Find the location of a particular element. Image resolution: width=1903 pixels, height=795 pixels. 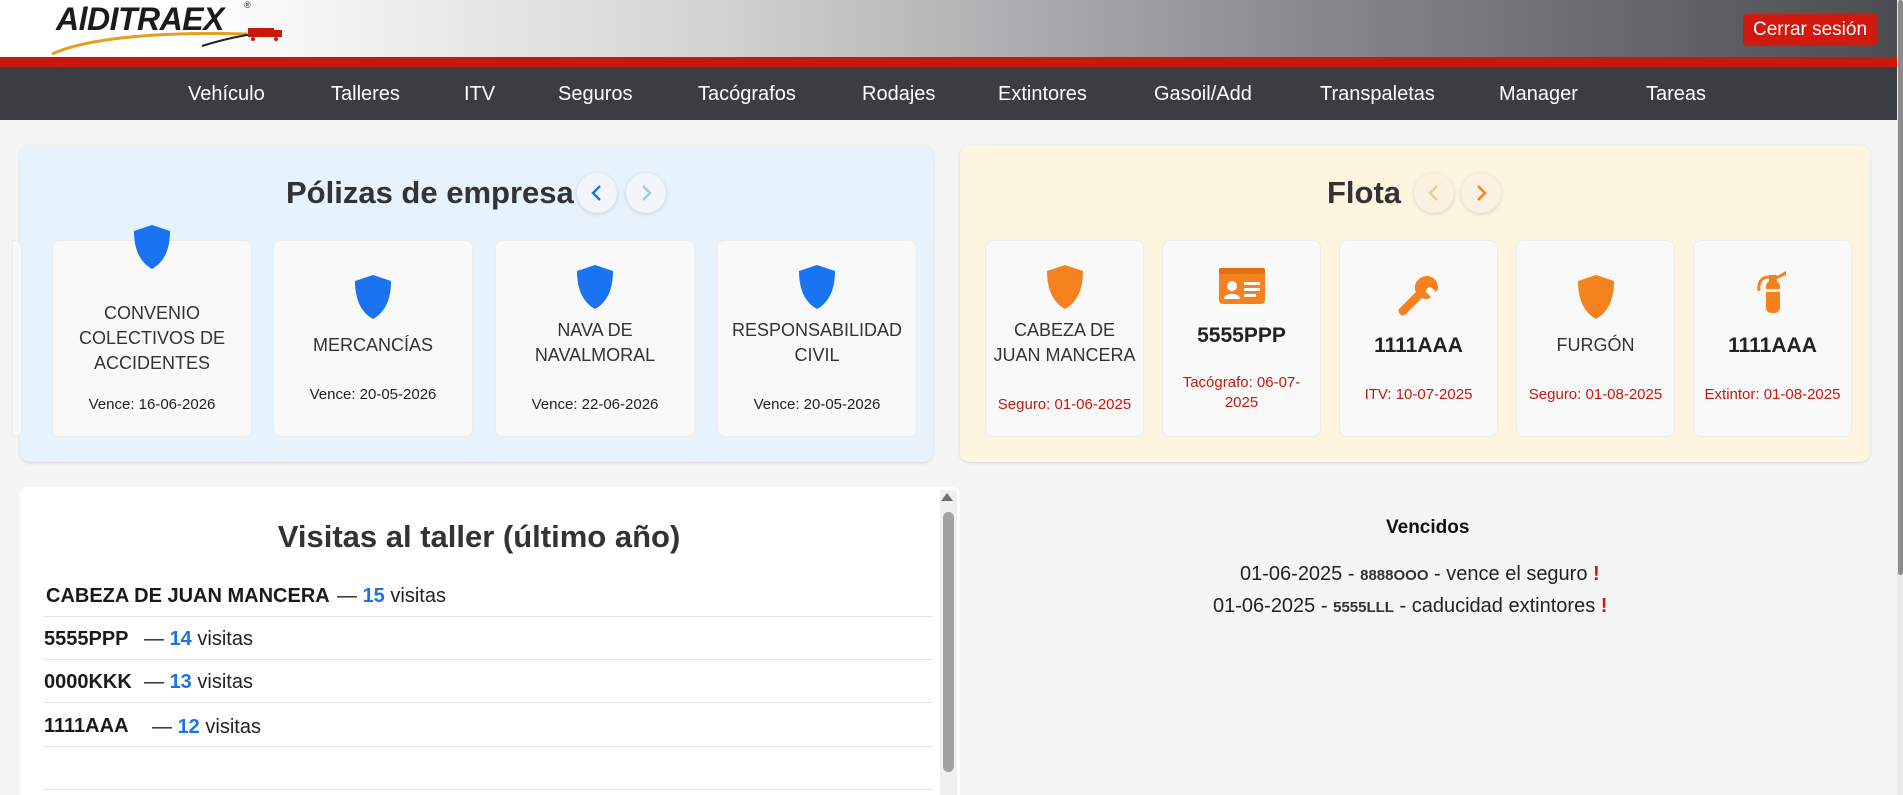

fleet-next-button is located at coordinates (1481, 193).